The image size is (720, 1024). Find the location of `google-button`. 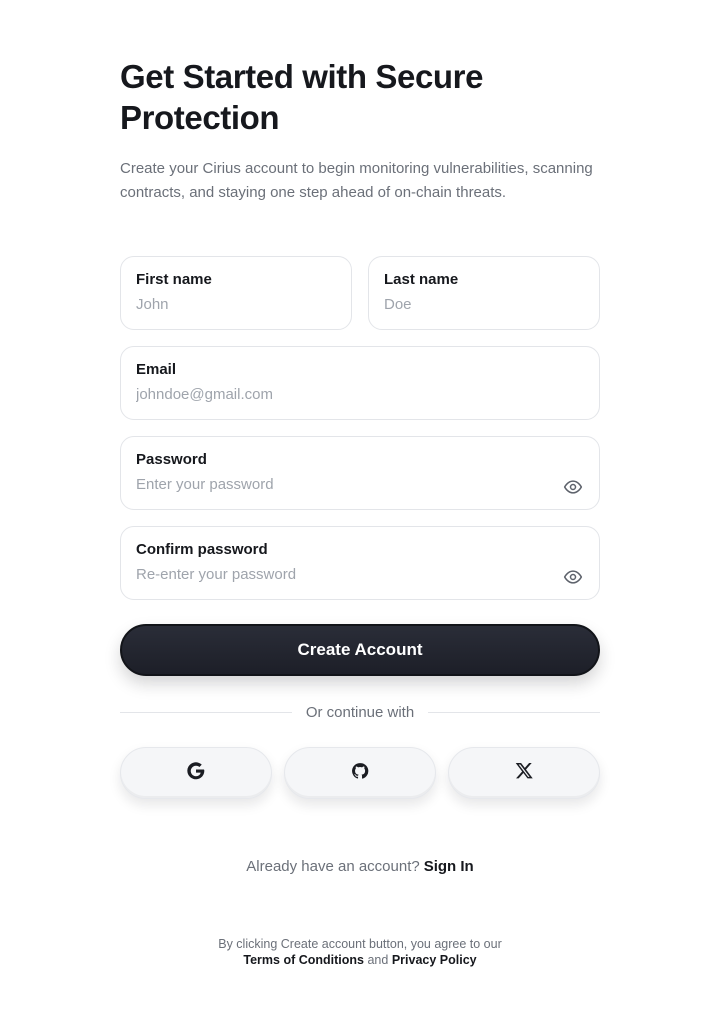

google-button is located at coordinates (196, 773).